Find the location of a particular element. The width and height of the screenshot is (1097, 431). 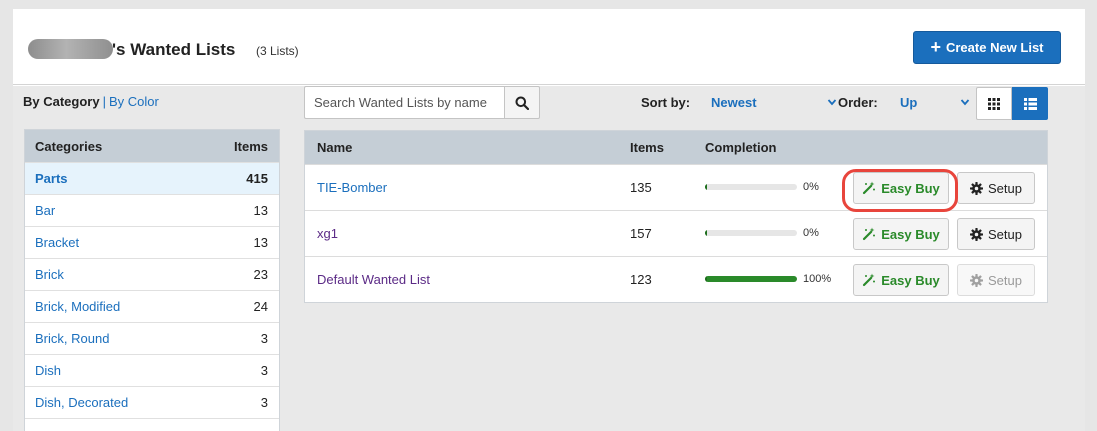

category-name: Dish is located at coordinates (48, 370).